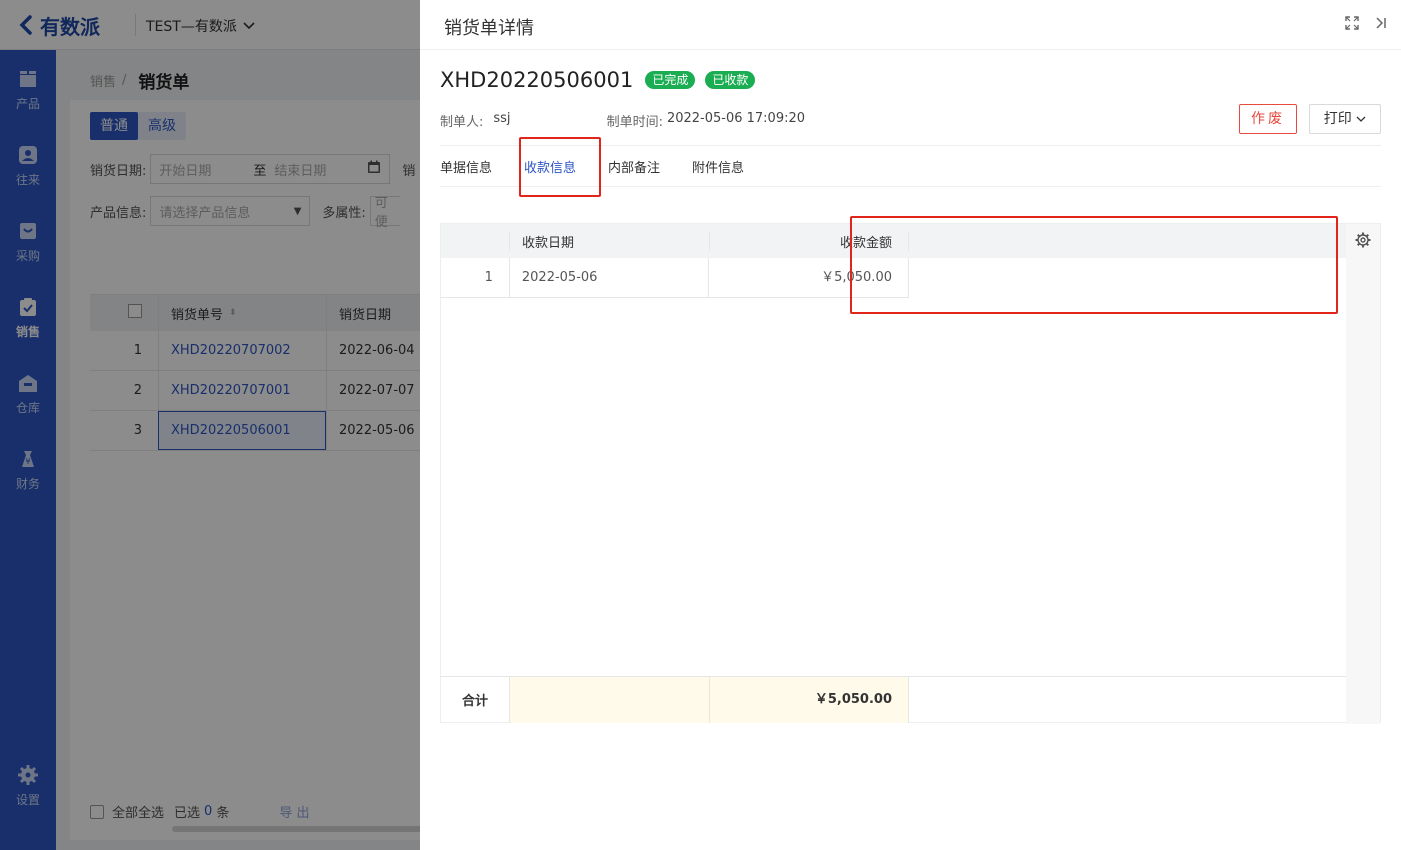 This screenshot has height=850, width=1401. Describe the element at coordinates (1363, 478) in the screenshot. I see `gear-icon` at that location.